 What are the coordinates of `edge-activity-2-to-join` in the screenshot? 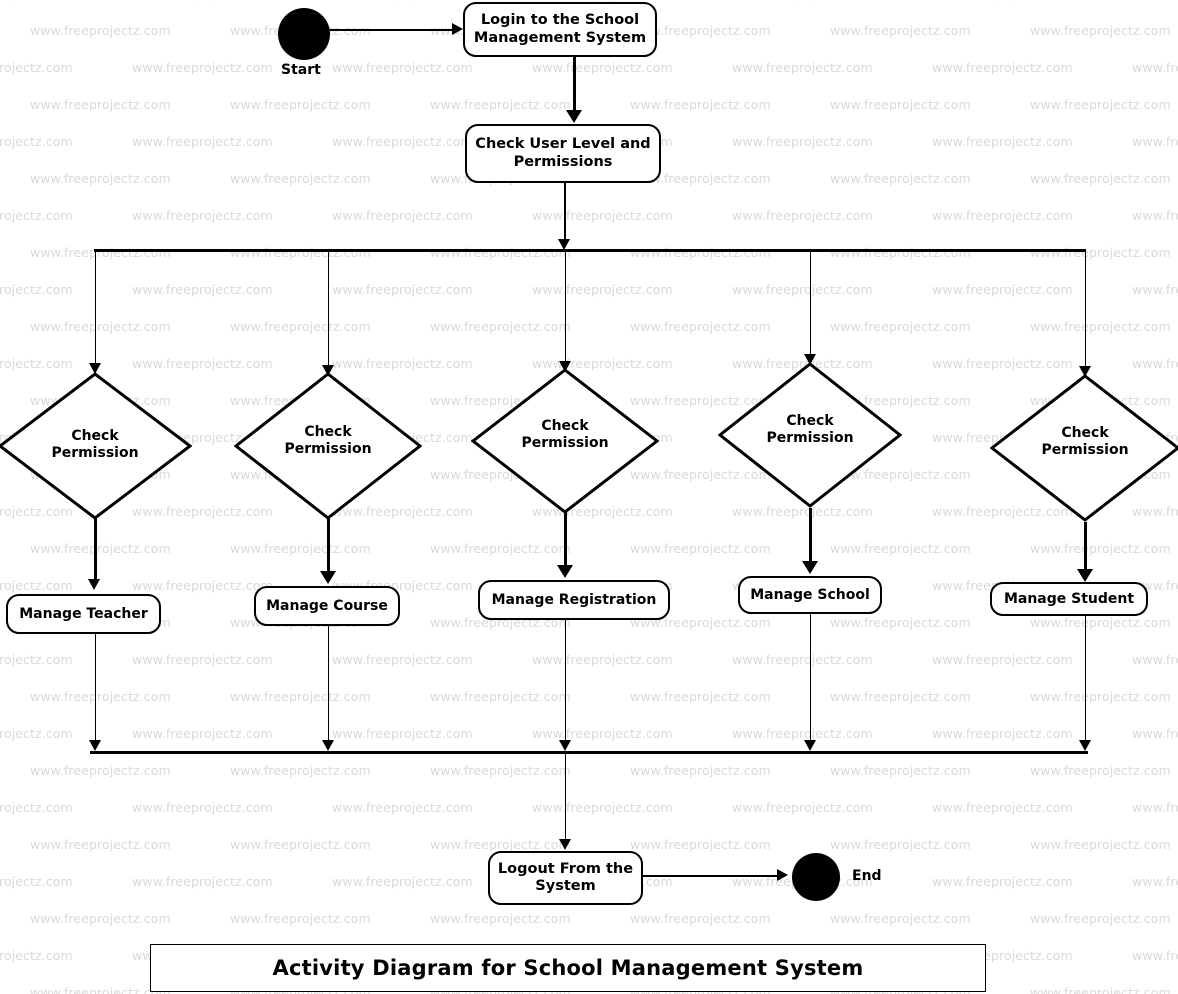 It's located at (328, 686).